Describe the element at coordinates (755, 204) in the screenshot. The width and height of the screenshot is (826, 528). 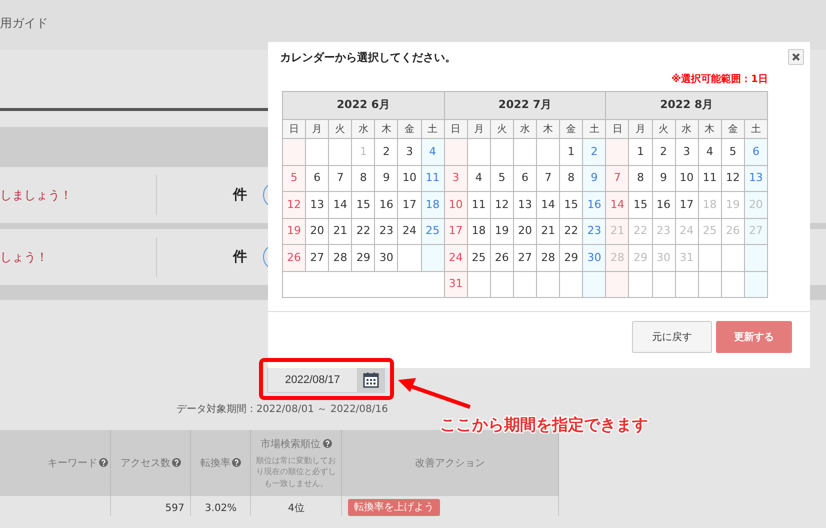
I see `calendar-day: 20` at that location.